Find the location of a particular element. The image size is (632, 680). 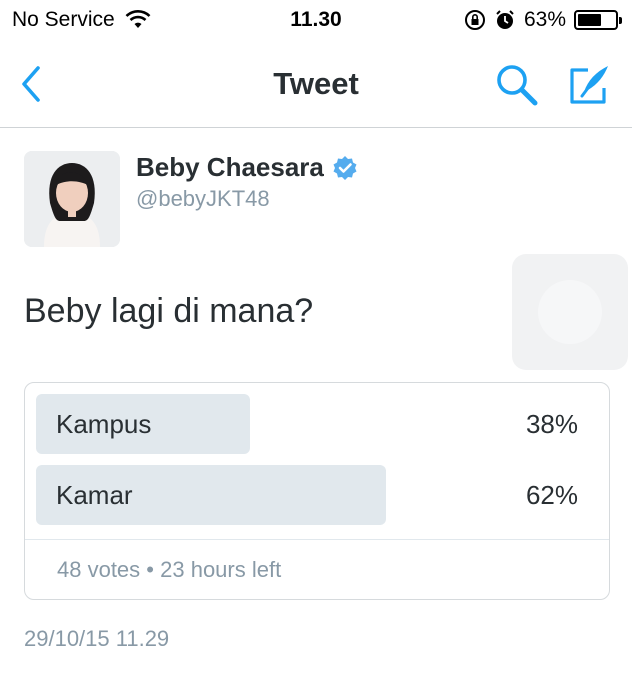

tweet-timestamp: 29/10/15 11.29 is located at coordinates (96, 639).